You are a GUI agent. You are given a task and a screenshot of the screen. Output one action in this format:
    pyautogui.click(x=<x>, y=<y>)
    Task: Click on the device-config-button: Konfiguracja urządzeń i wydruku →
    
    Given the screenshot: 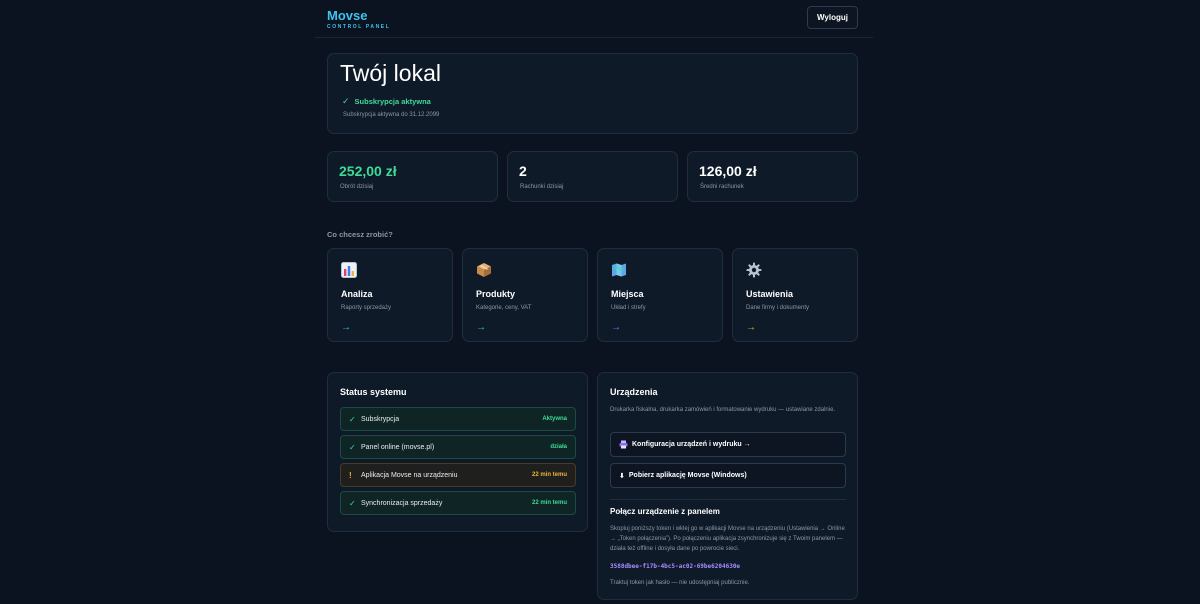 What is the action you would take?
    pyautogui.click(x=728, y=444)
    